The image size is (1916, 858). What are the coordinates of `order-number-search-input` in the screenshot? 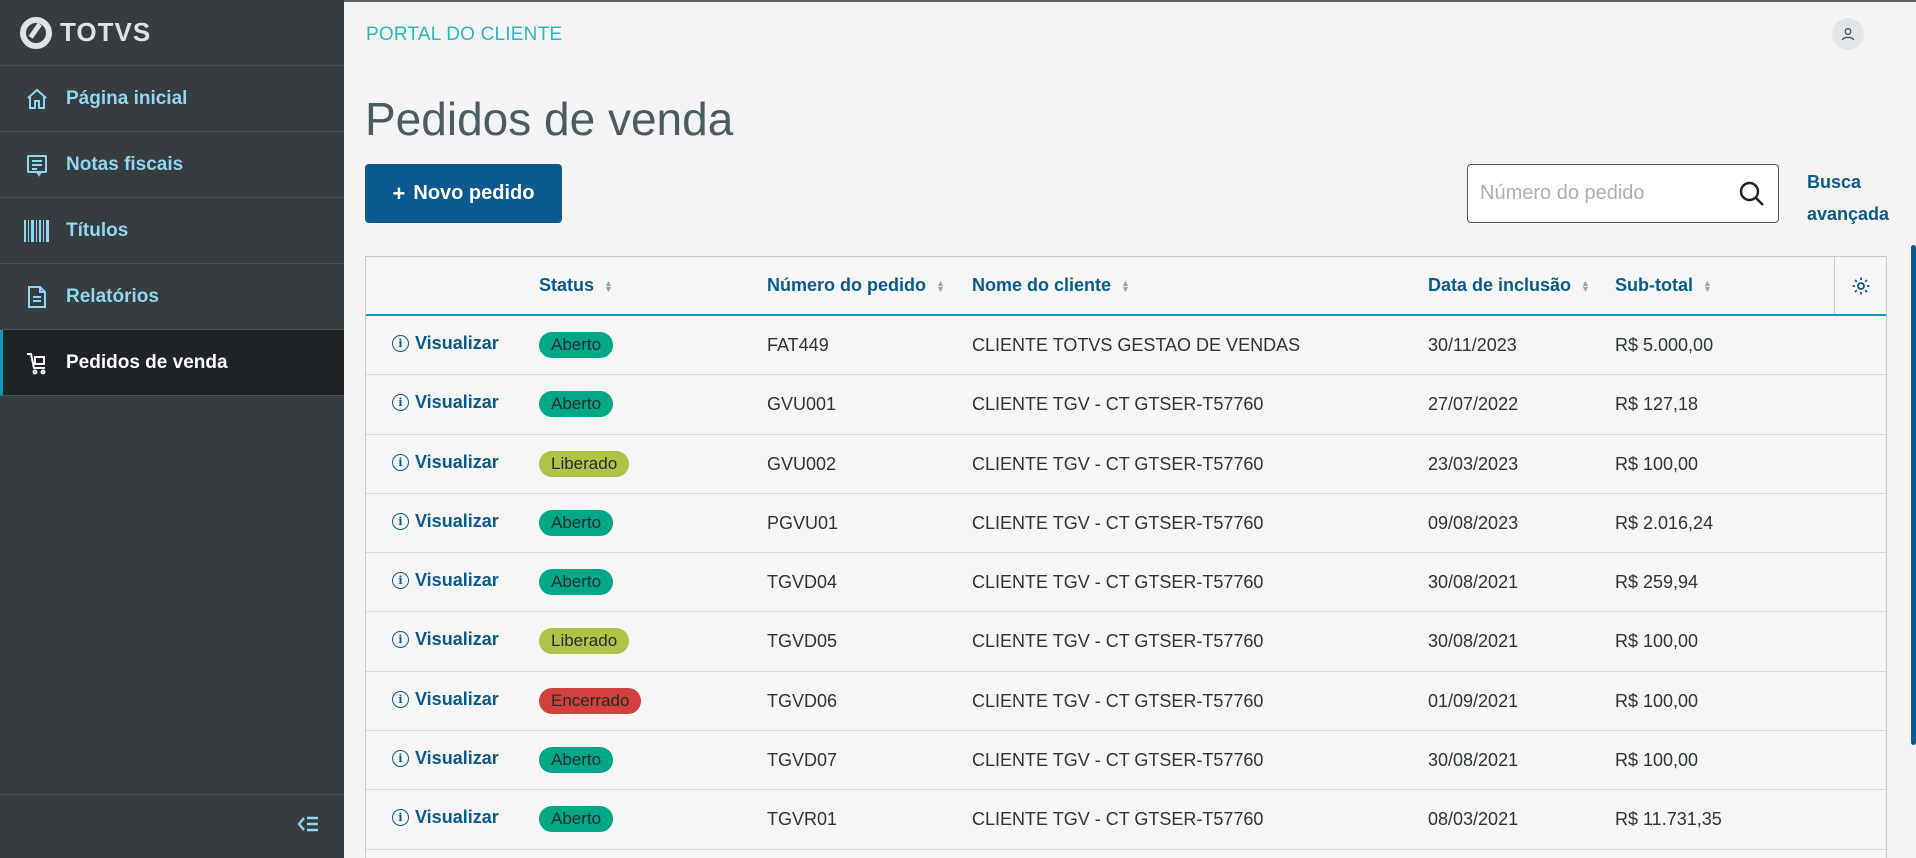 It's located at (1605, 193).